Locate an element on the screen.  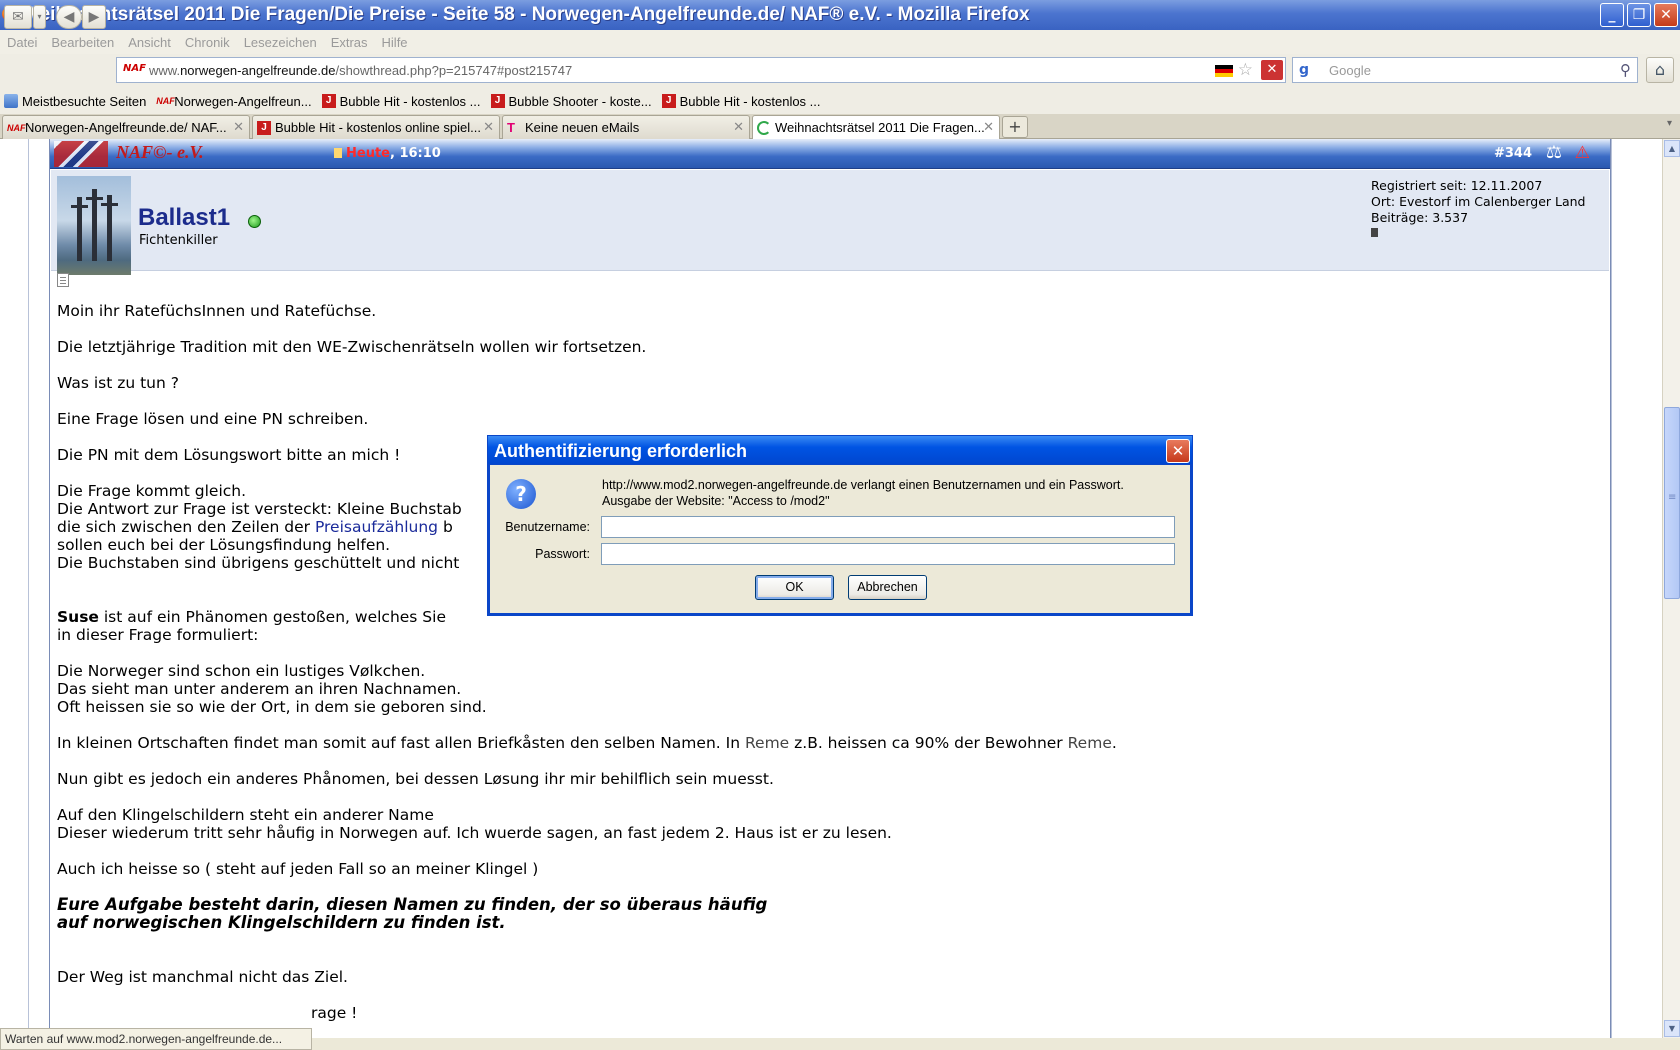
post-header: NAF©- e.V. Heute, 16:10 #344 ⚖ ⚠ is located at coordinates (830, 154).